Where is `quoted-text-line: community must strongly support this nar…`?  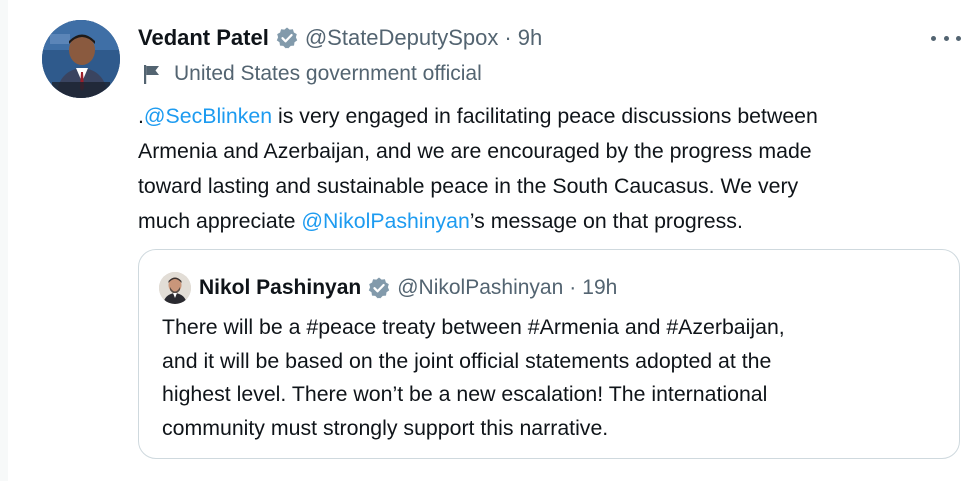 quoted-text-line: community must strongly support this nar… is located at coordinates (385, 427).